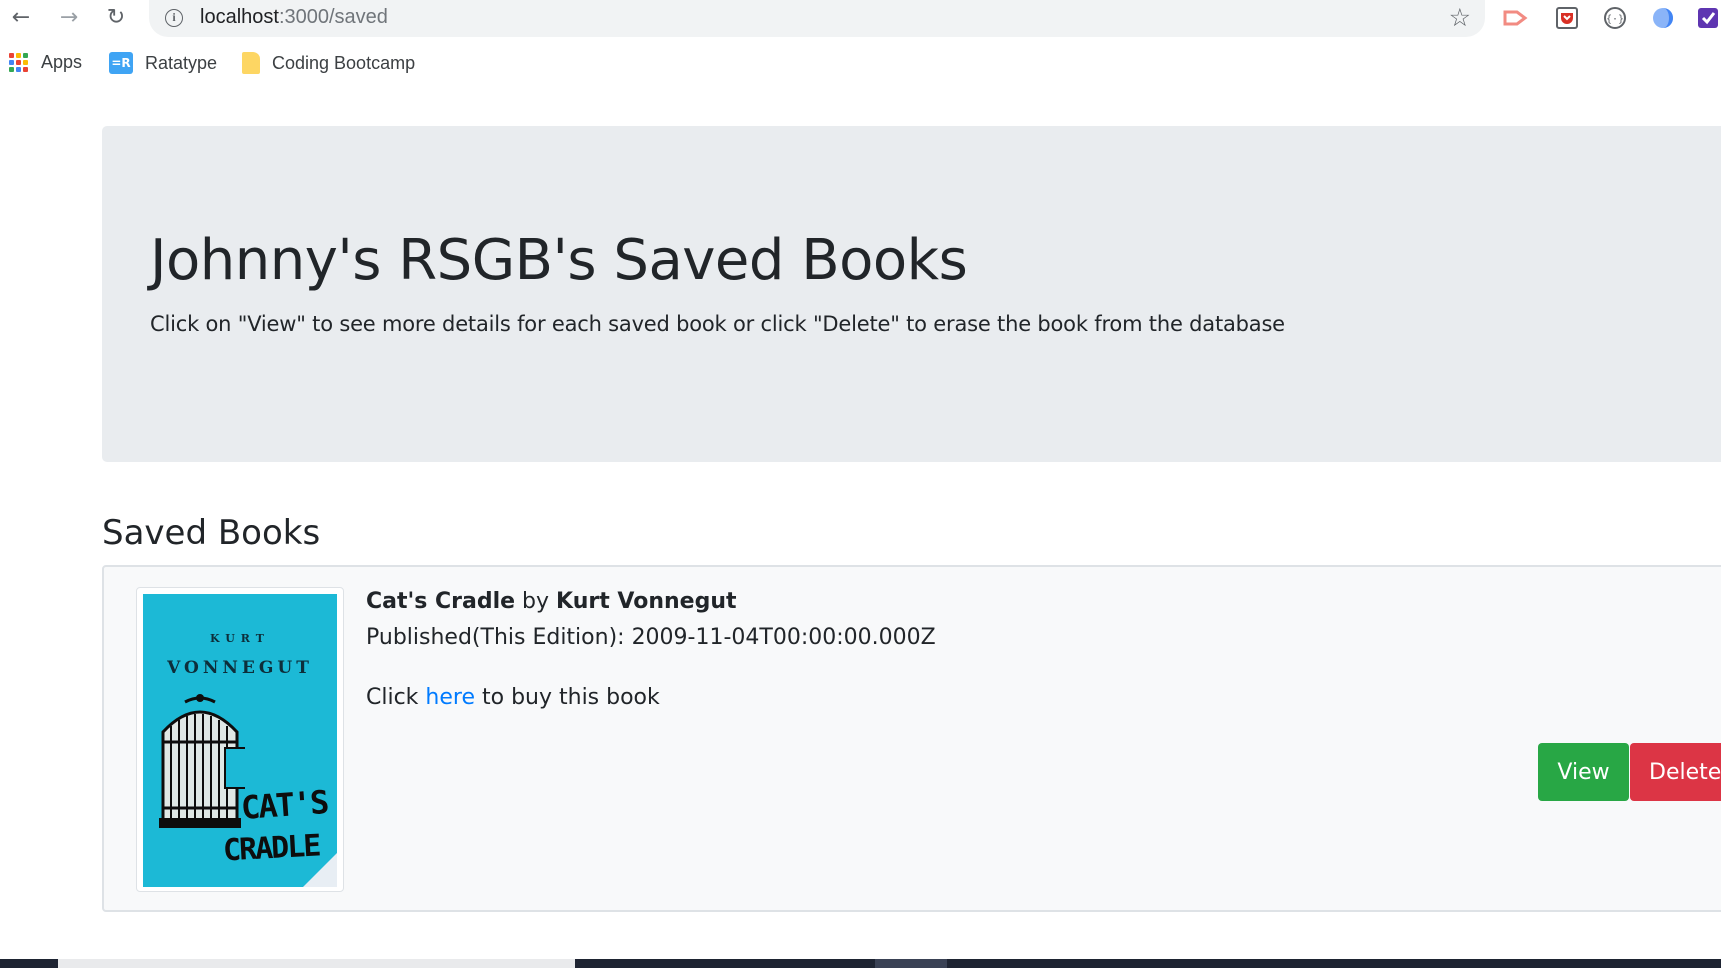 The width and height of the screenshot is (1721, 968). What do you see at coordinates (1567, 18) in the screenshot?
I see `extension-pocket-icon` at bounding box center [1567, 18].